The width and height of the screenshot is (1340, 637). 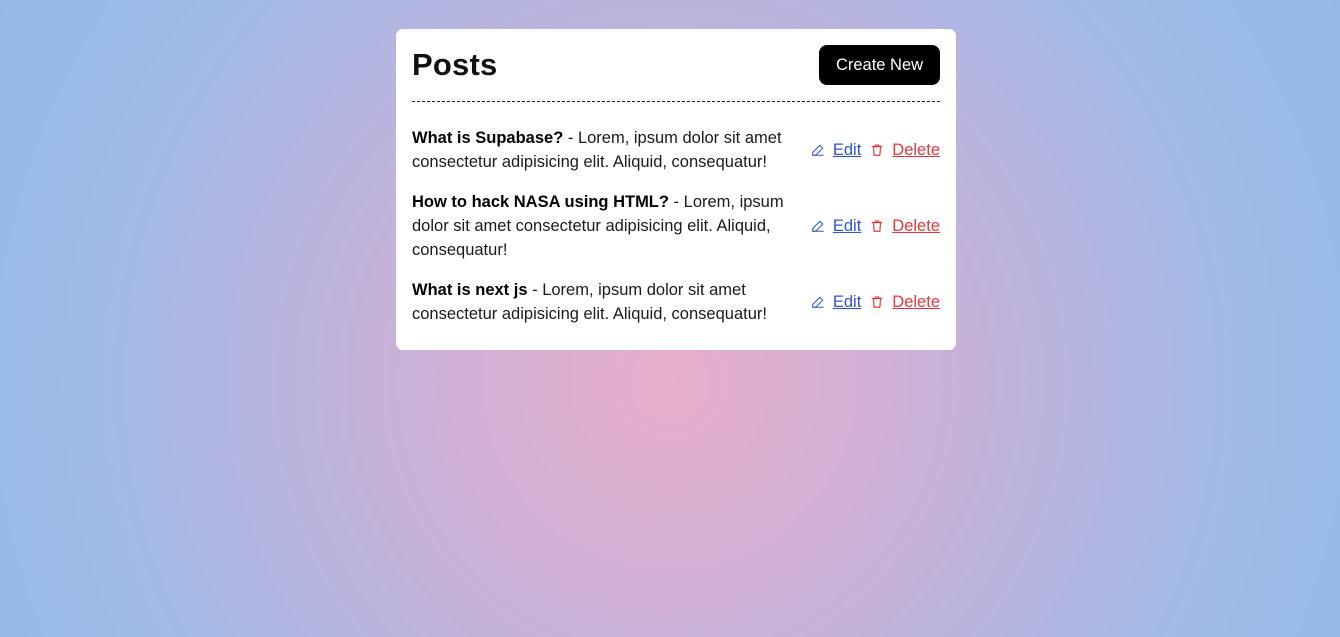 What do you see at coordinates (470, 290) in the screenshot?
I see `post-title: What is next js` at bounding box center [470, 290].